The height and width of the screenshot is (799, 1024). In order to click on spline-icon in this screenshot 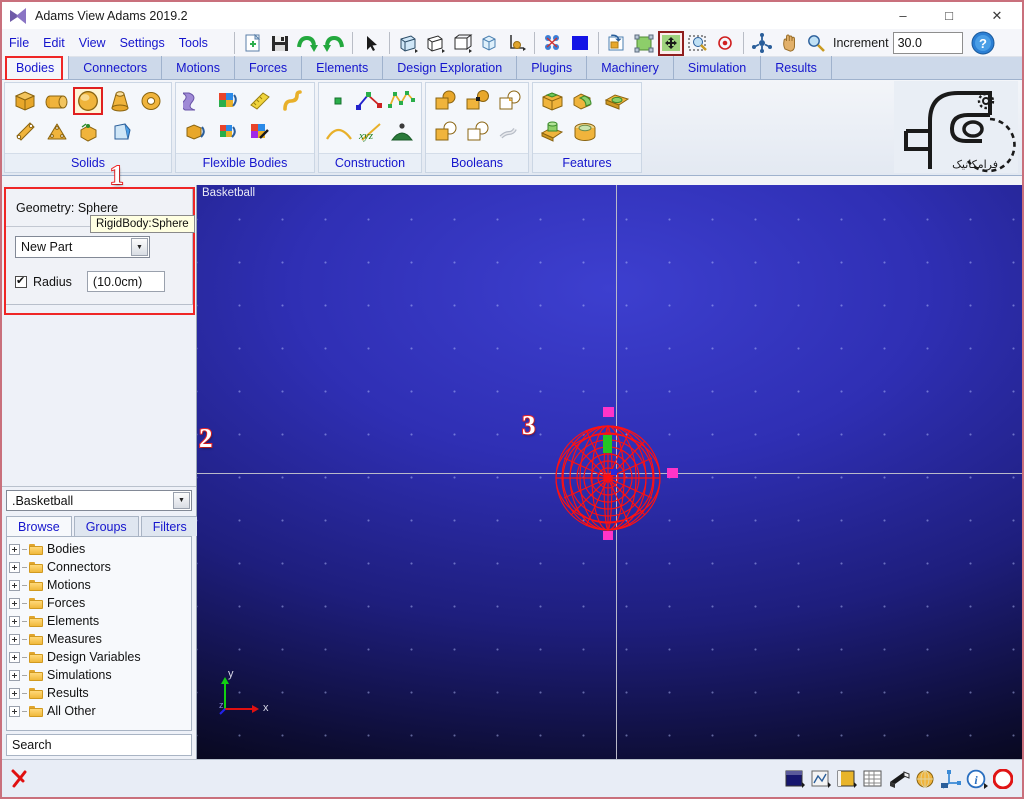, I will do `click(401, 101)`.